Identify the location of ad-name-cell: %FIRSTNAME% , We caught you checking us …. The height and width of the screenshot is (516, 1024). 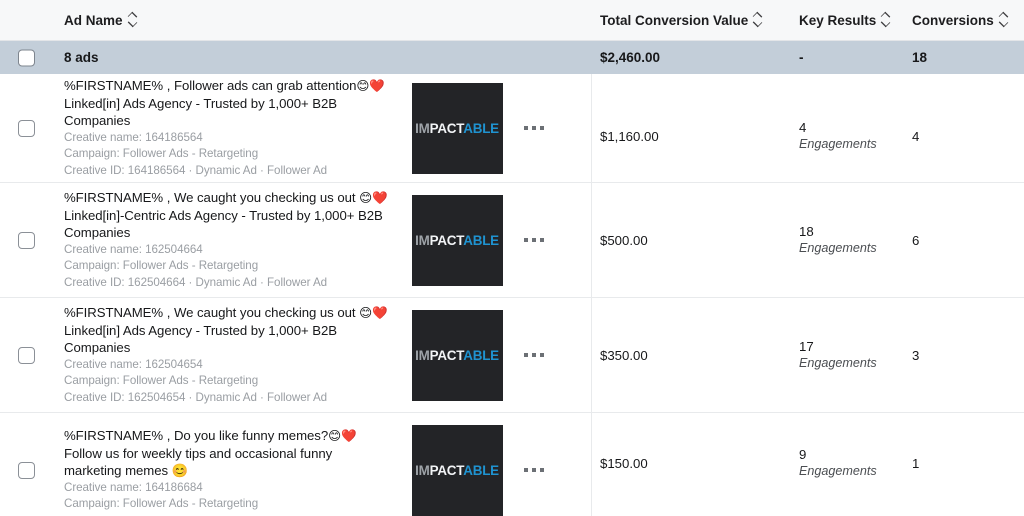
(296, 240).